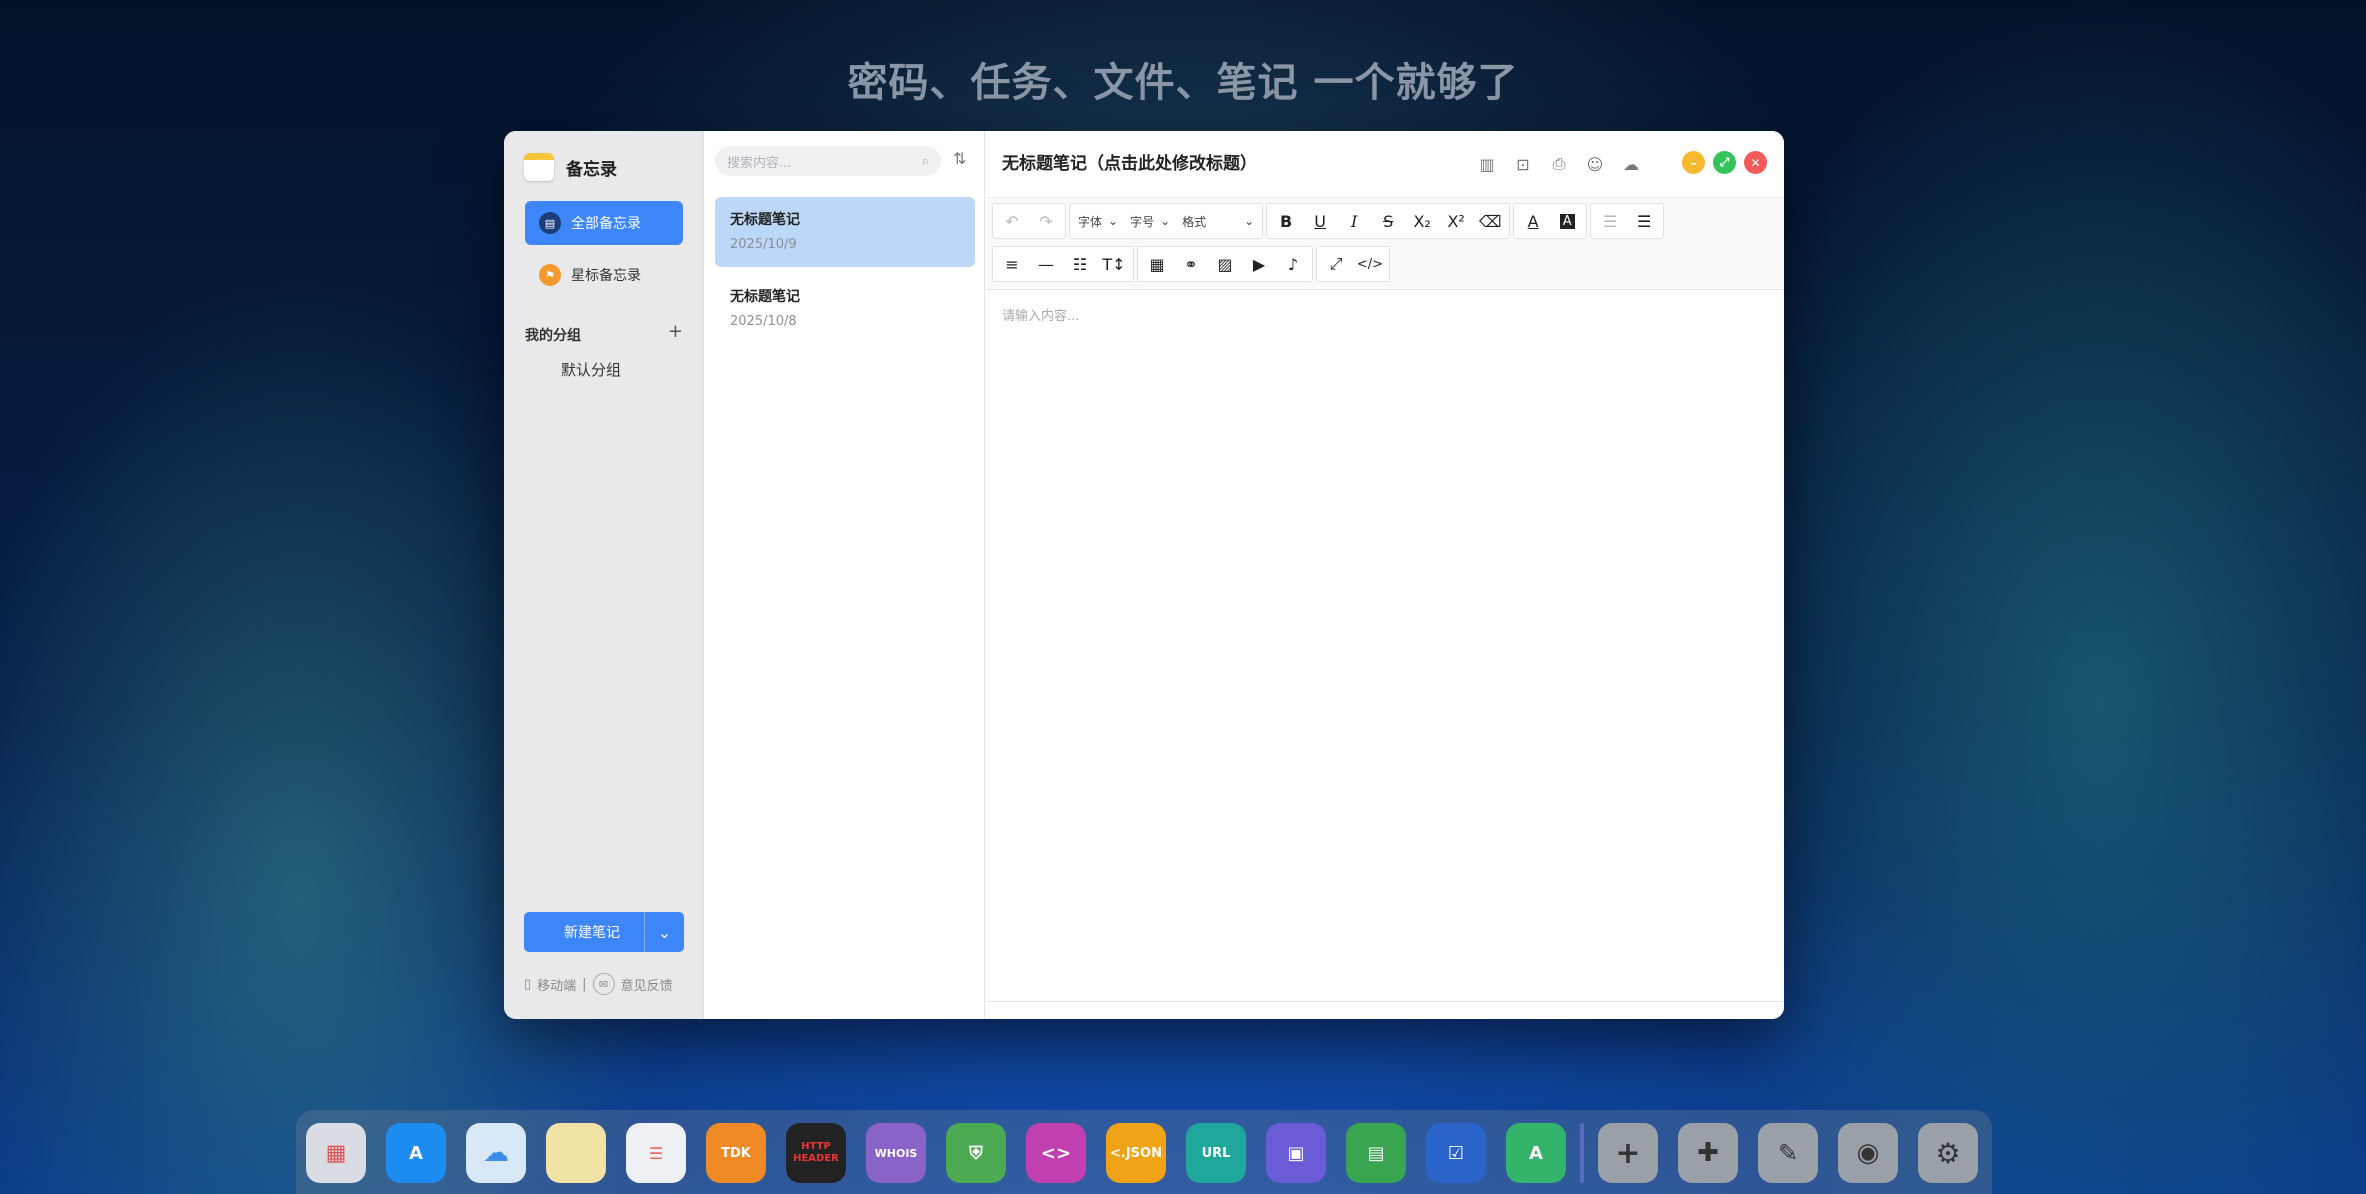  I want to click on notes-icon: ▤, so click(550, 223).